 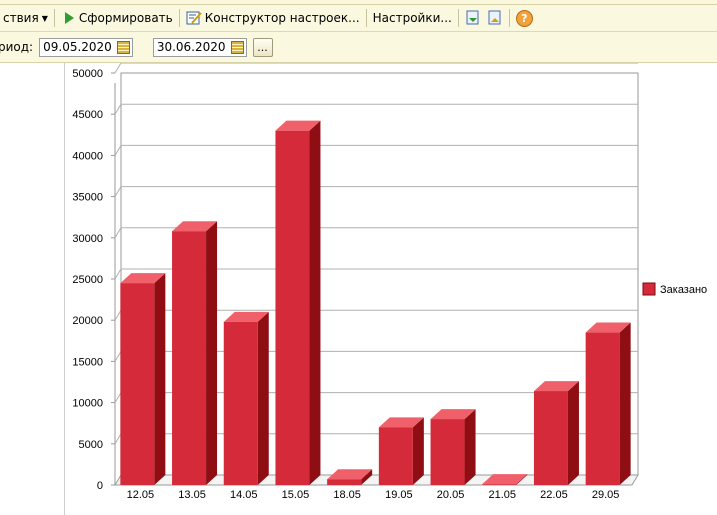 I want to click on y-tick-label: 0, so click(x=100, y=486).